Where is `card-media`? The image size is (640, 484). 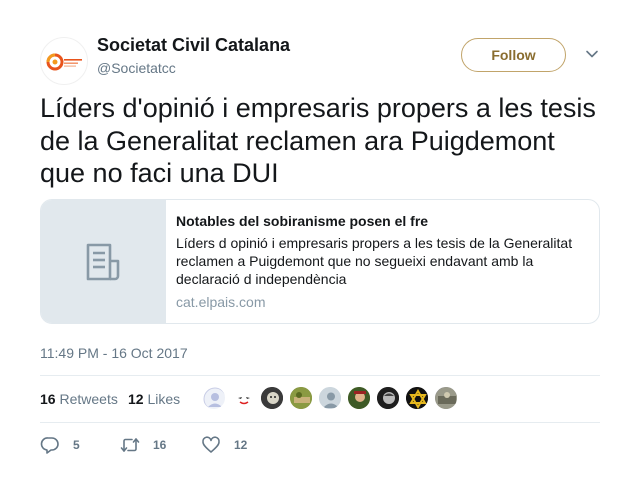
card-media is located at coordinates (103, 261).